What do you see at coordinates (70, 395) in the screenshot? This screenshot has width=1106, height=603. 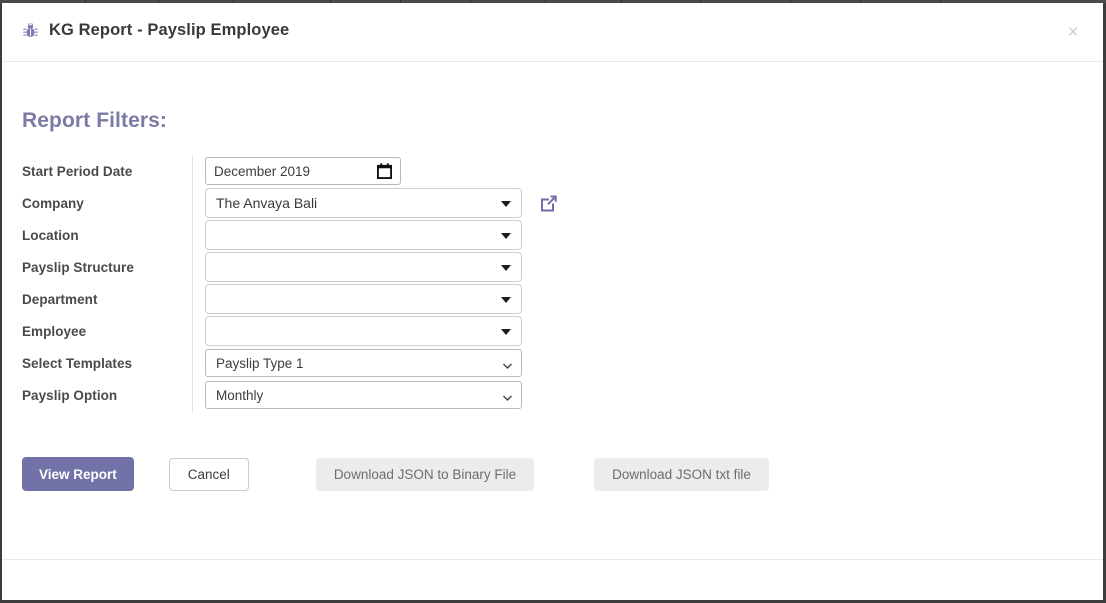 I see `label-payslip-option: Payslip Option` at bounding box center [70, 395].